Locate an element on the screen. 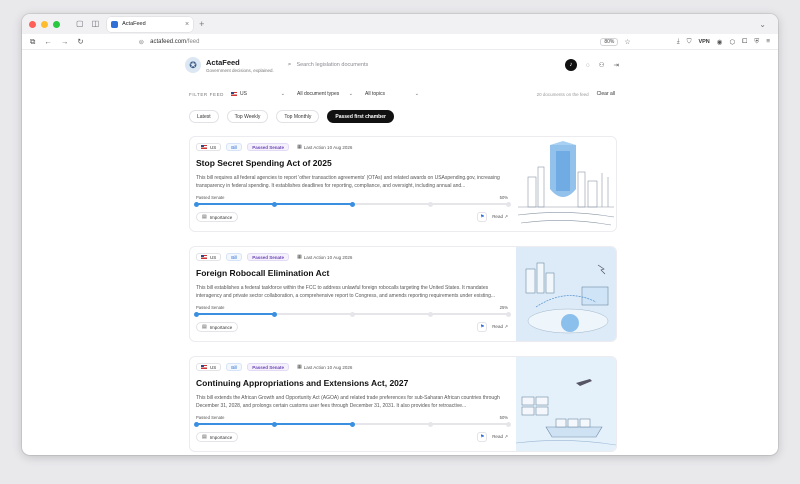 This screenshot has width=800, height=484. browser-tab-actafeed: ActaFeed × is located at coordinates (150, 24).